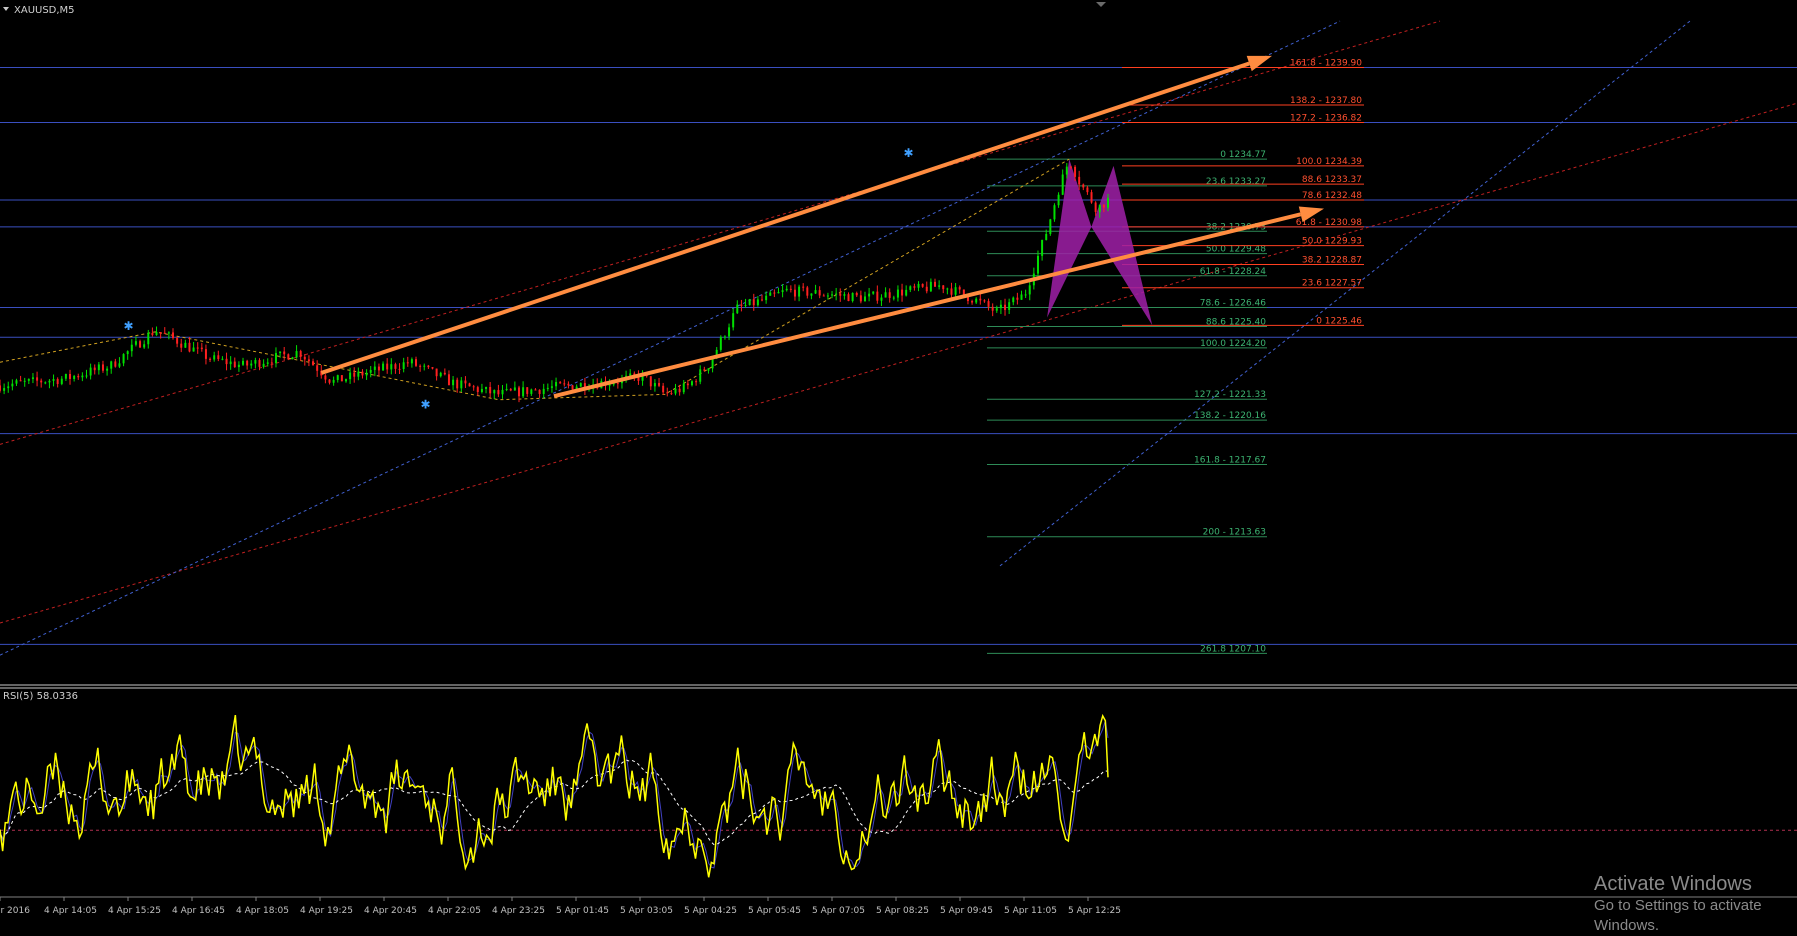 This screenshot has height=936, width=1797. Describe the element at coordinates (70, 911) in the screenshot. I see `time-tick-label: 4 Apr 14:05` at that location.